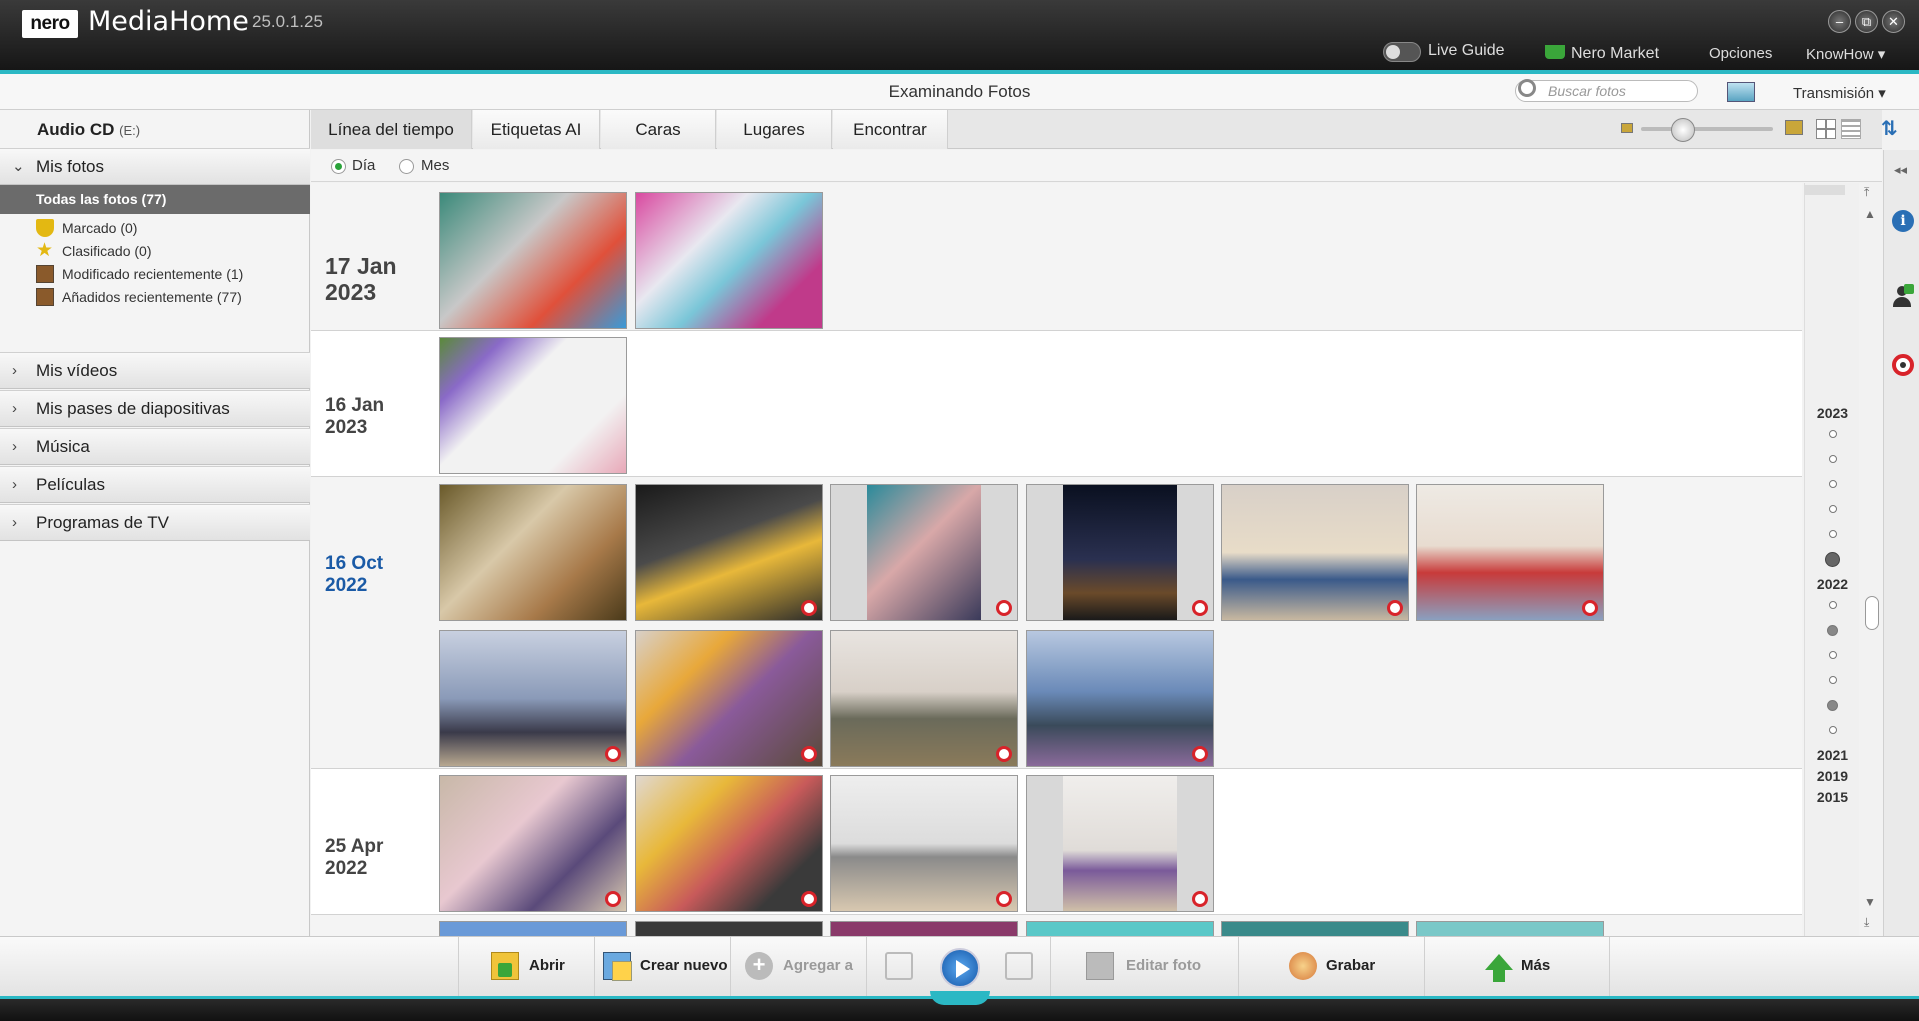 This screenshot has width=1919, height=1021. What do you see at coordinates (88, 130) in the screenshot?
I see `sidebar-item-audio-cd: Audio CD (E:)` at bounding box center [88, 130].